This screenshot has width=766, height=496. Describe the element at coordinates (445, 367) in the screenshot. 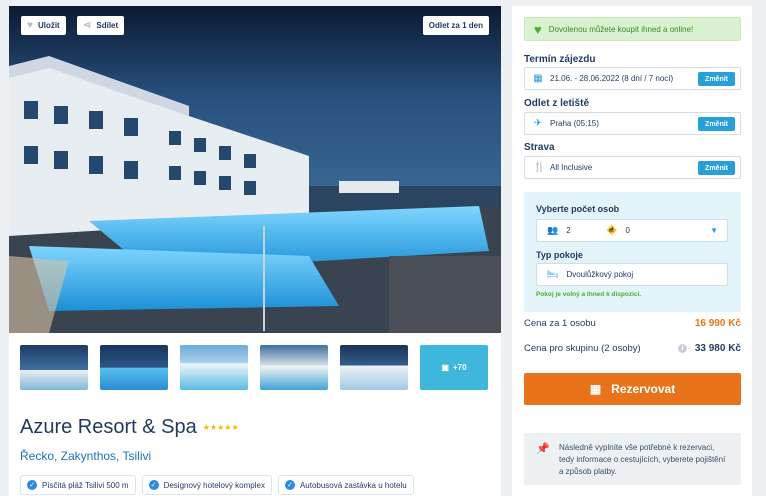

I see `gallery-icon: ▣` at that location.